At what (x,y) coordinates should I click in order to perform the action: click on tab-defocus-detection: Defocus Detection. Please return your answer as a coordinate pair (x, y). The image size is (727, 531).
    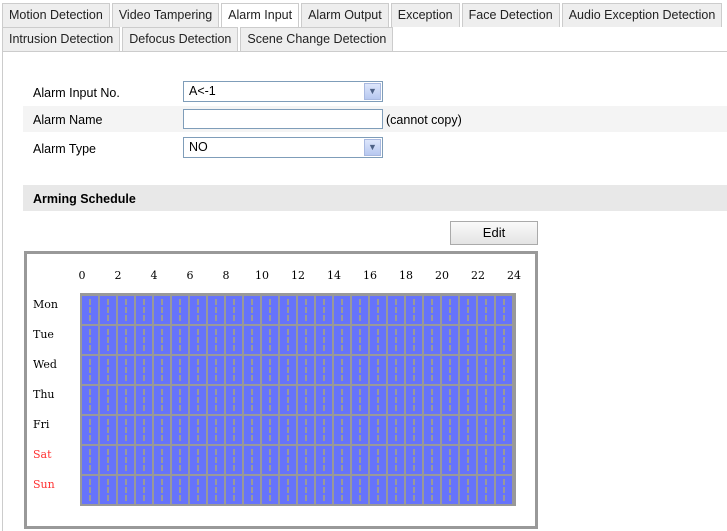
    Looking at the image, I should click on (180, 39).